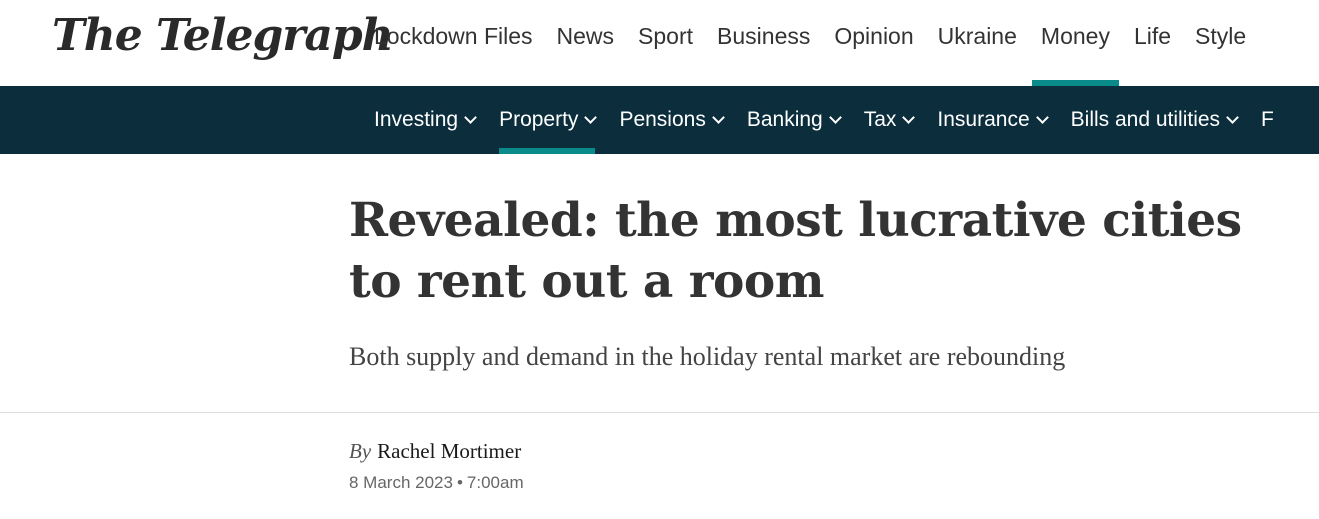 Image resolution: width=1319 pixels, height=519 pixels. I want to click on subnav-item-pensions: Pensions, so click(670, 120).